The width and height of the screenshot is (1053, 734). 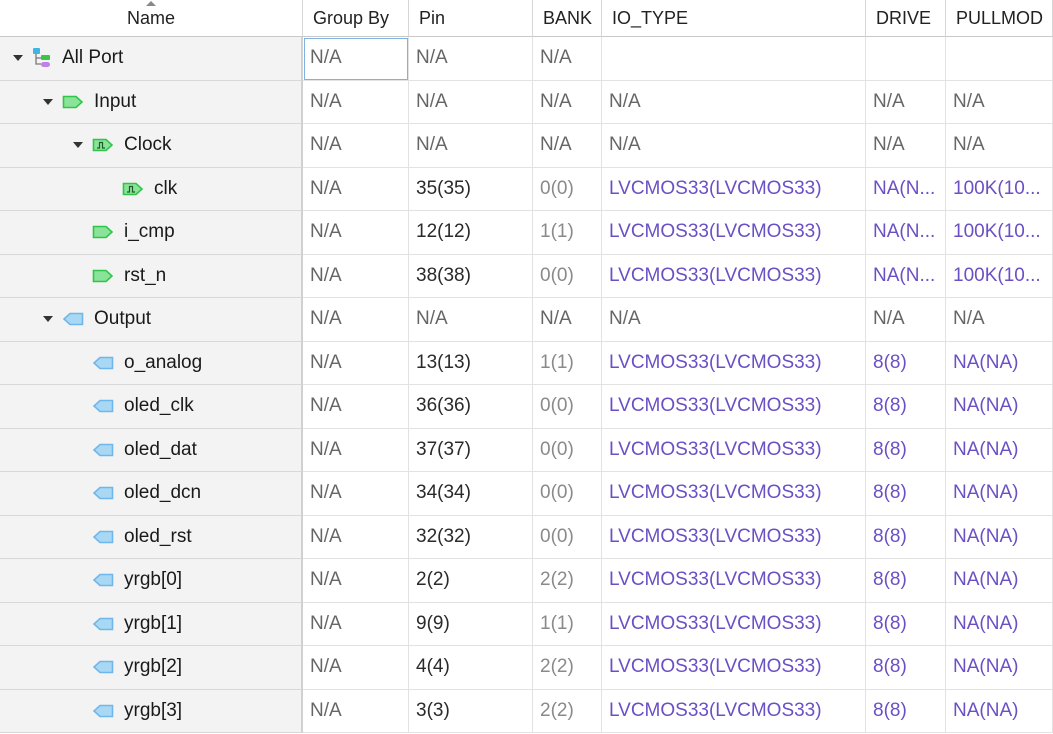 What do you see at coordinates (151, 189) in the screenshot?
I see `tree-port-row-name: clk` at bounding box center [151, 189].